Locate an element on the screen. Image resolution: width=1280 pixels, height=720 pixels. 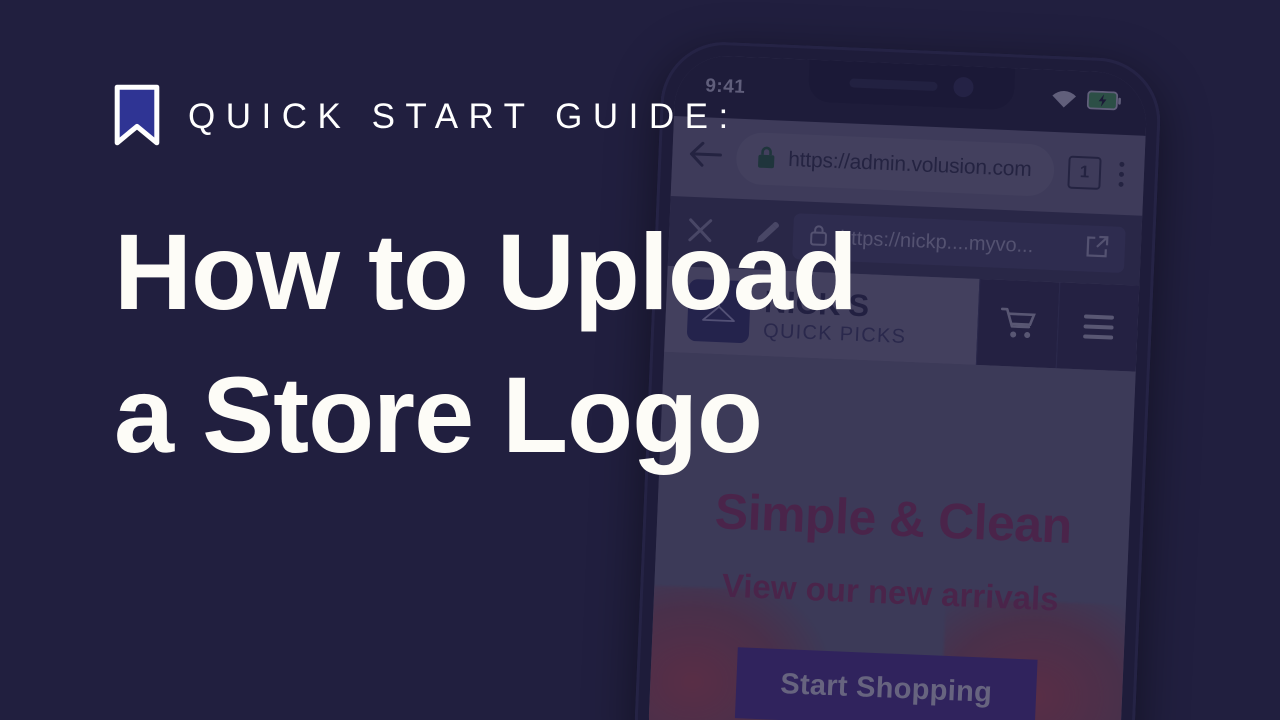
eyebrow-row: QUICK START GUIDE: is located at coordinates (589, 115).